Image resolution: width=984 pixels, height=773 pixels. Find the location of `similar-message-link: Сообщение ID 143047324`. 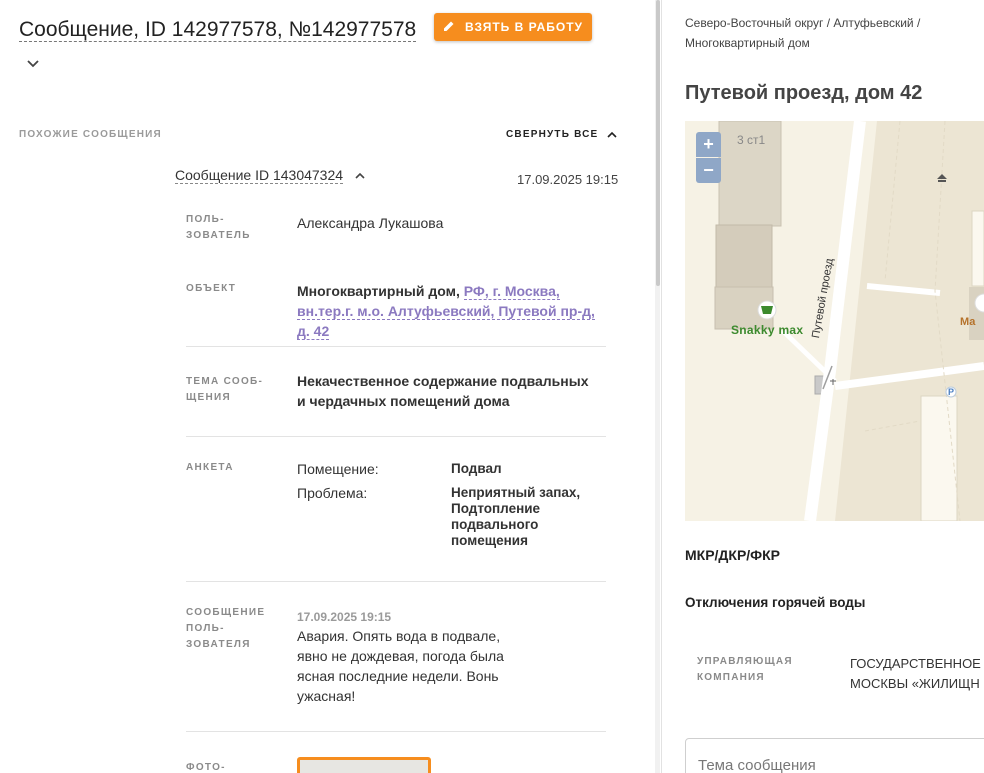

similar-message-link: Сообщение ID 143047324 is located at coordinates (270, 175).